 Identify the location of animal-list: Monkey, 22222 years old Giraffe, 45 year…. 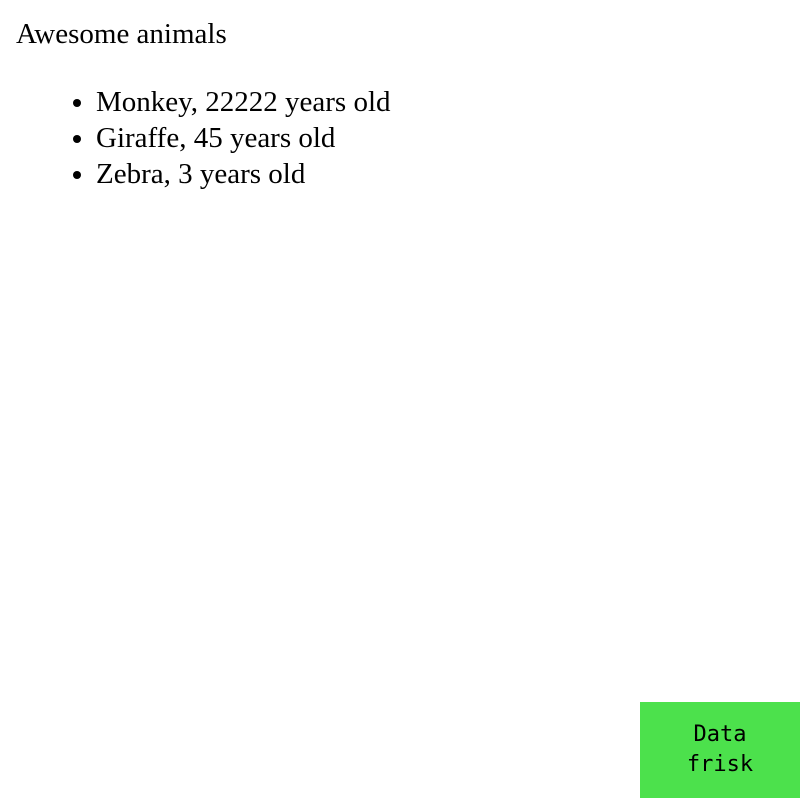
(223, 138).